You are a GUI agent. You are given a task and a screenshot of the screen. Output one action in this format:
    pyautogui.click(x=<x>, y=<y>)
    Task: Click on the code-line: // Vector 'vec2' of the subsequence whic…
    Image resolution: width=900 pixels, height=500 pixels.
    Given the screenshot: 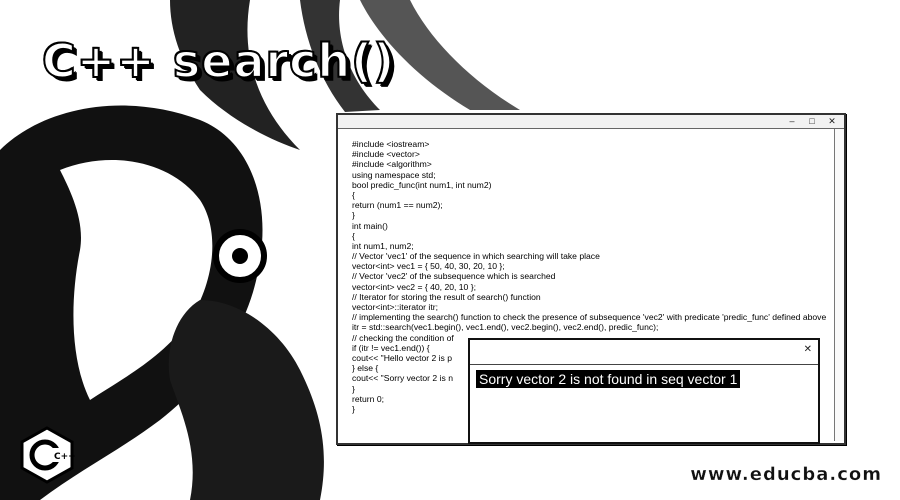 What is the action you would take?
    pyautogui.click(x=454, y=276)
    